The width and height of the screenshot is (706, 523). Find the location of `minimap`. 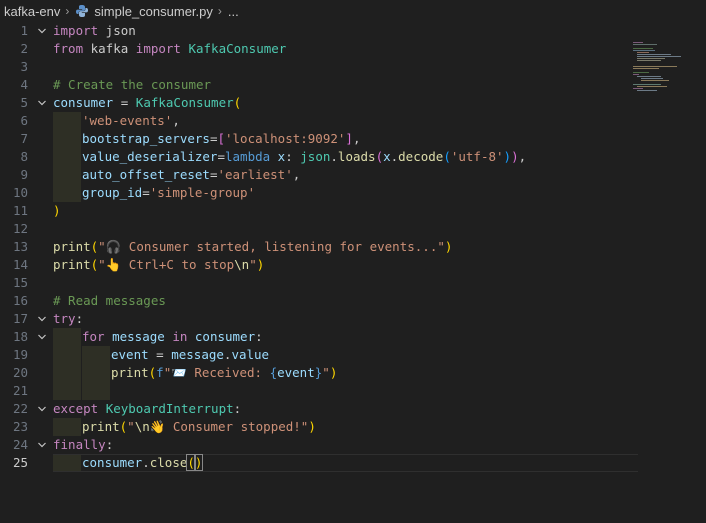

minimap is located at coordinates (663, 72).